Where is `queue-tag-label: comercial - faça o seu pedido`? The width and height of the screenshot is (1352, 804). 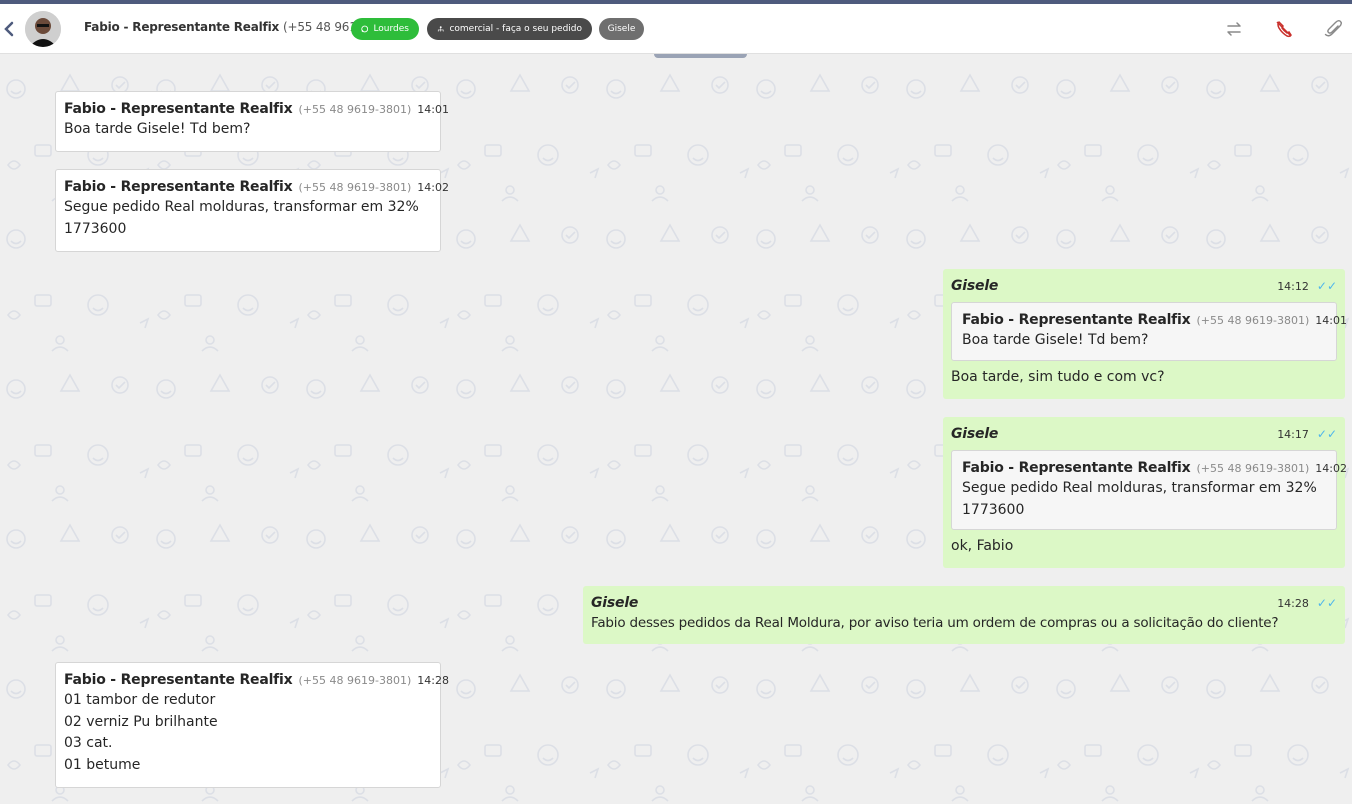 queue-tag-label: comercial - faça o seu pedido is located at coordinates (515, 29).